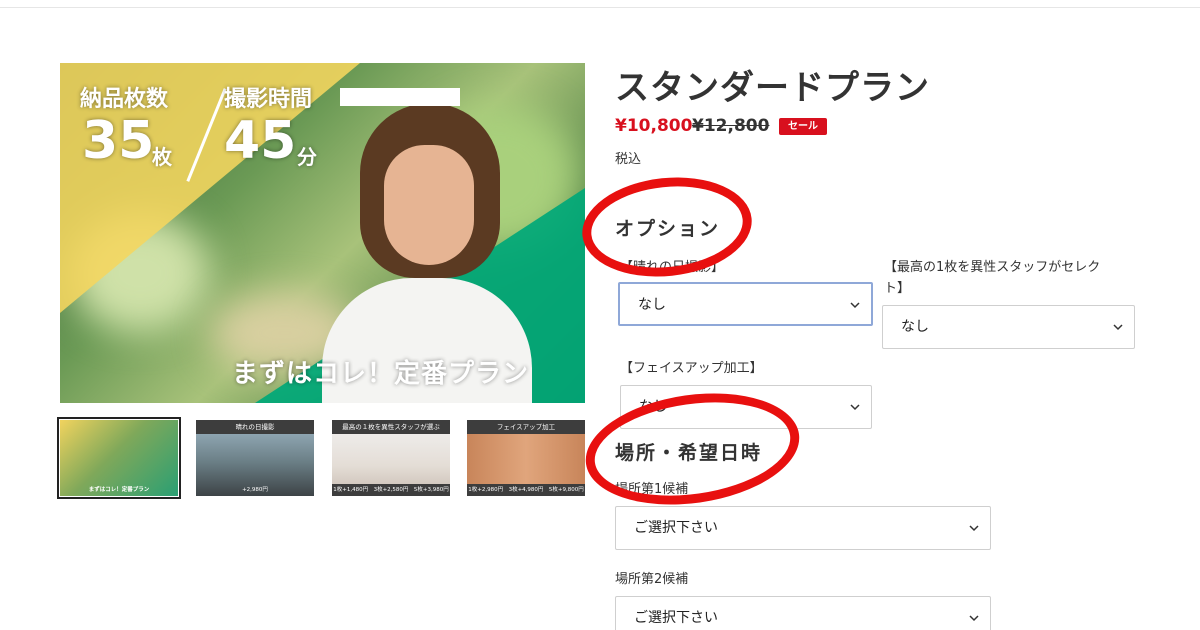  Describe the element at coordinates (381, 374) in the screenshot. I see `hero-tagline: まずはコレ！定番プラン` at that location.